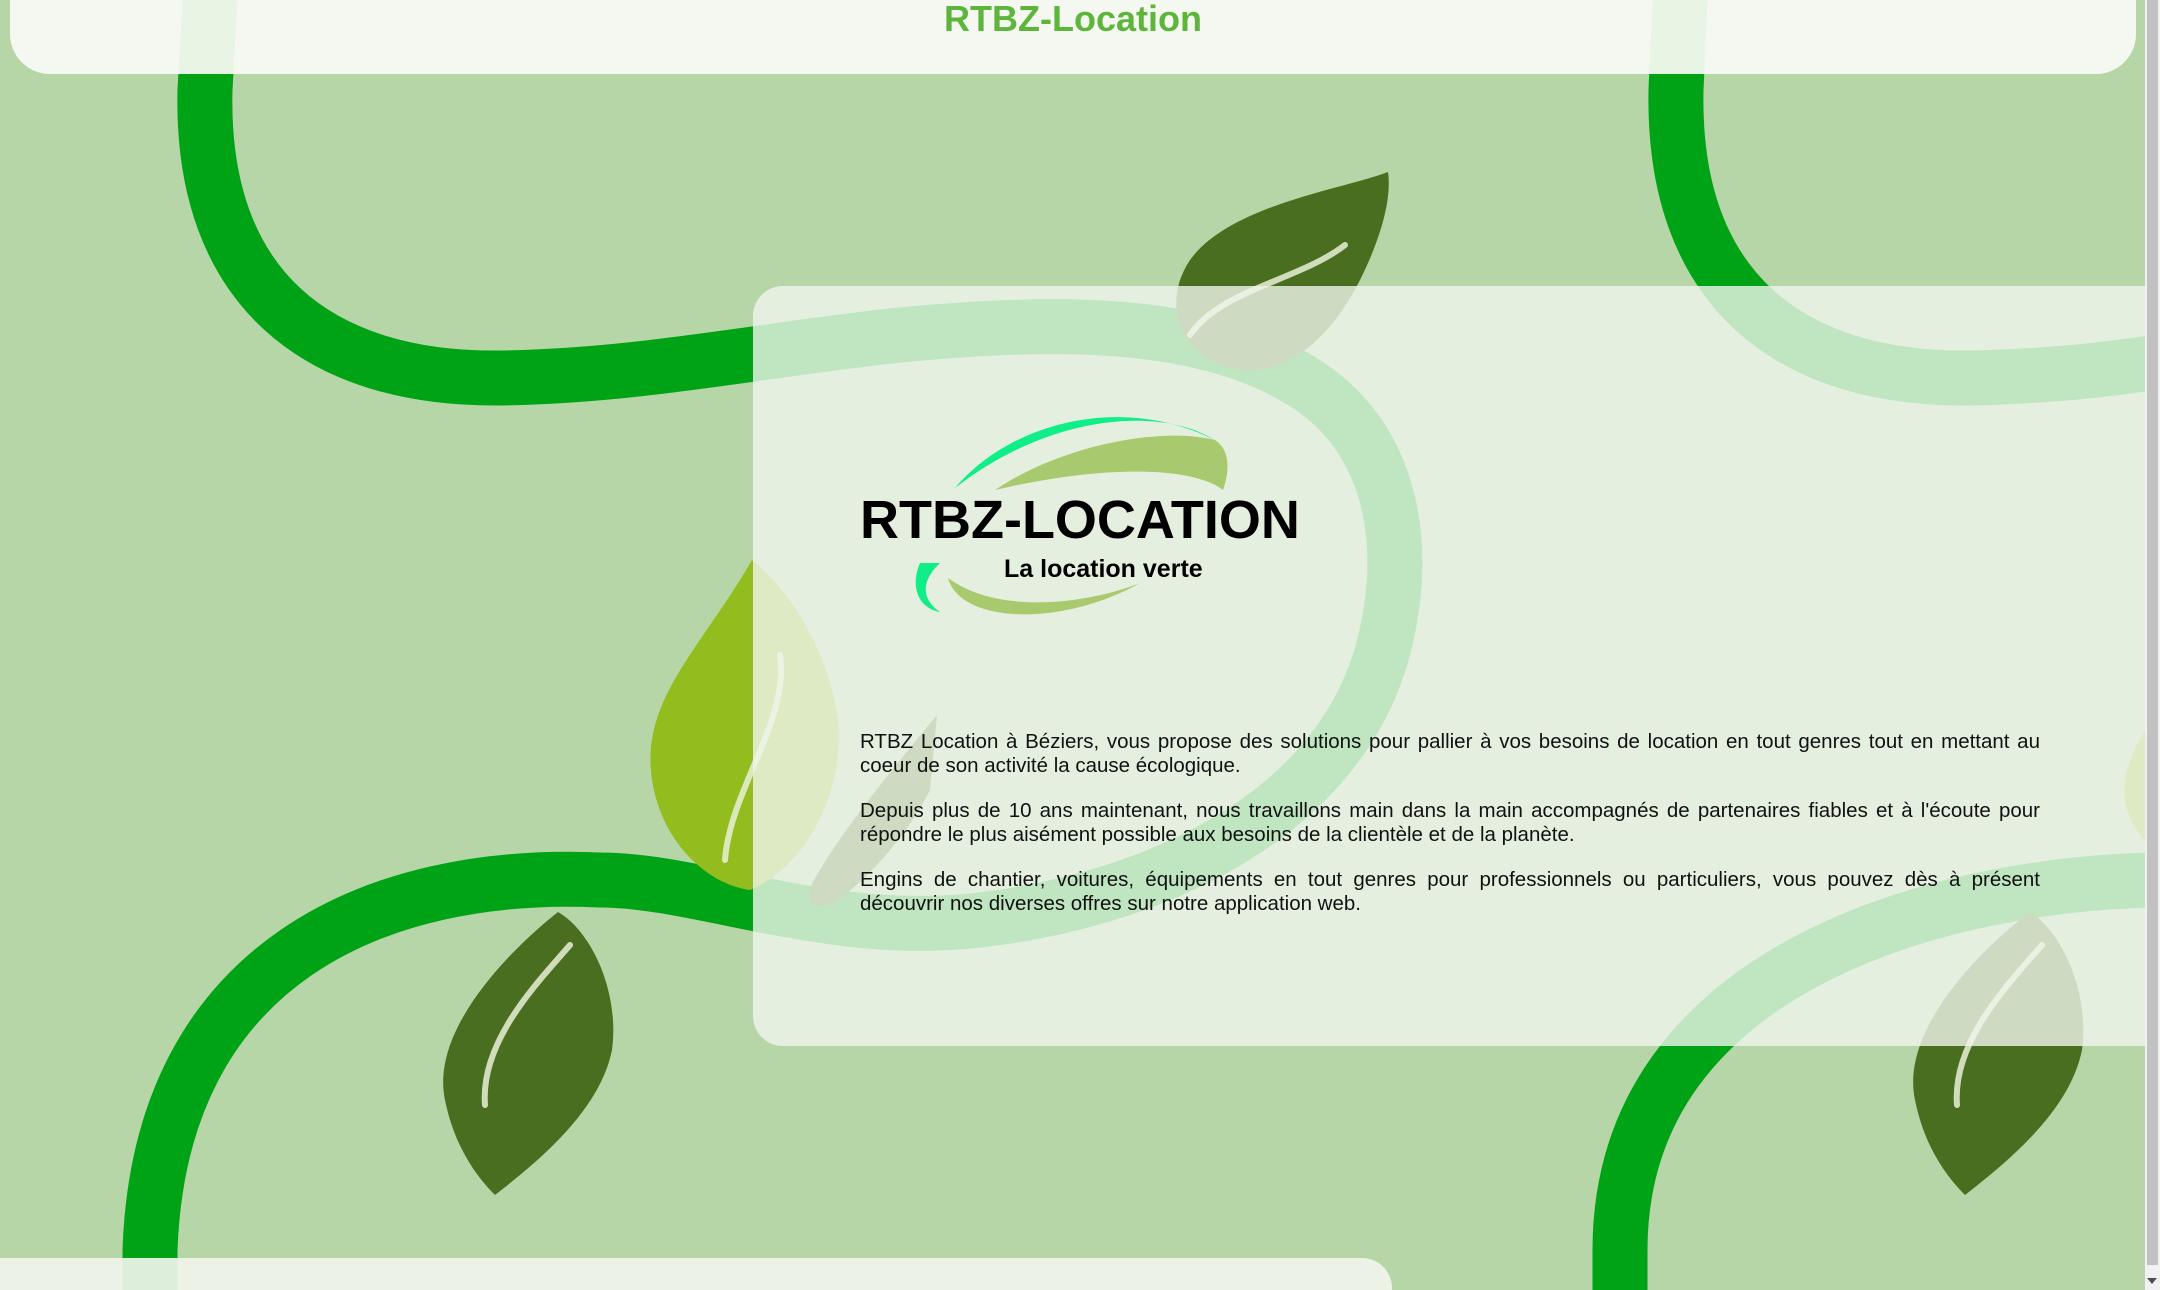 The width and height of the screenshot is (2160, 1290). Describe the element at coordinates (2152, 1281) in the screenshot. I see `scroll-down-arrow-icon` at that location.